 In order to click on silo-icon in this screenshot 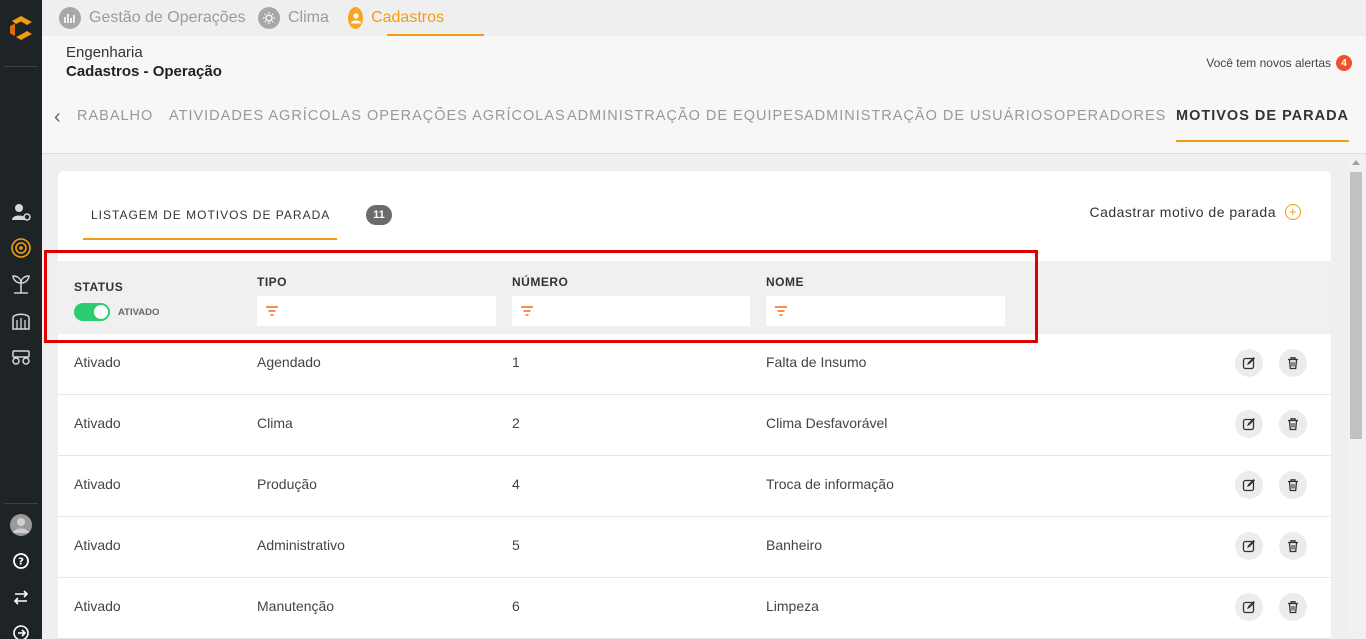, I will do `click(21, 320)`.